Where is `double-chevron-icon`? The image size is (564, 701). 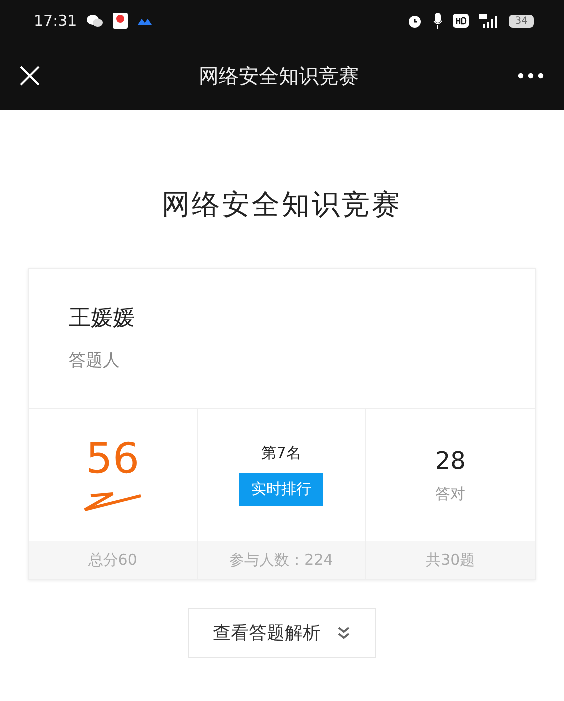 double-chevron-icon is located at coordinates (344, 633).